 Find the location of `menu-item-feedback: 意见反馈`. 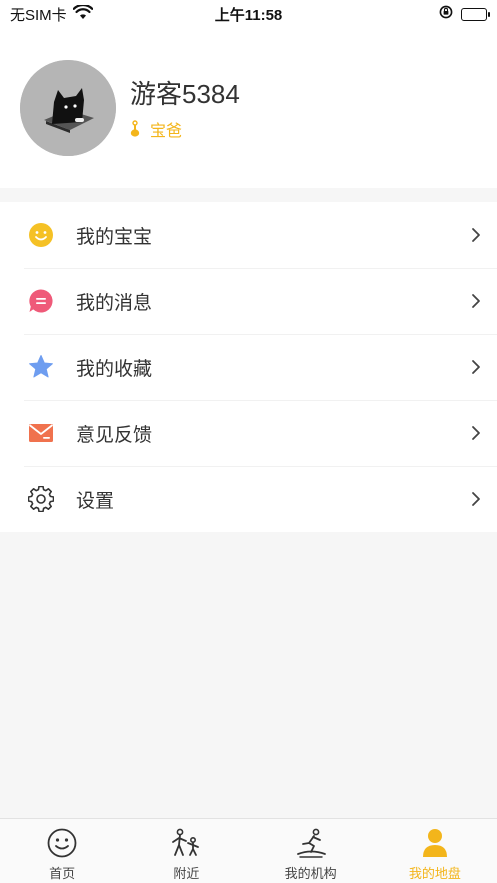

menu-item-feedback: 意见反馈 is located at coordinates (248, 433).